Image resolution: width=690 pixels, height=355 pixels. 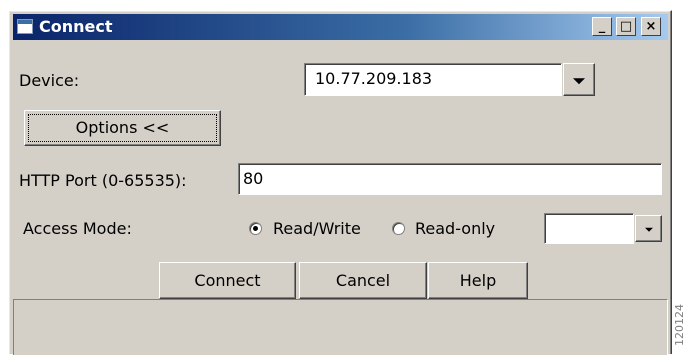 I want to click on access-mode-label: Access Mode:, so click(x=77, y=228).